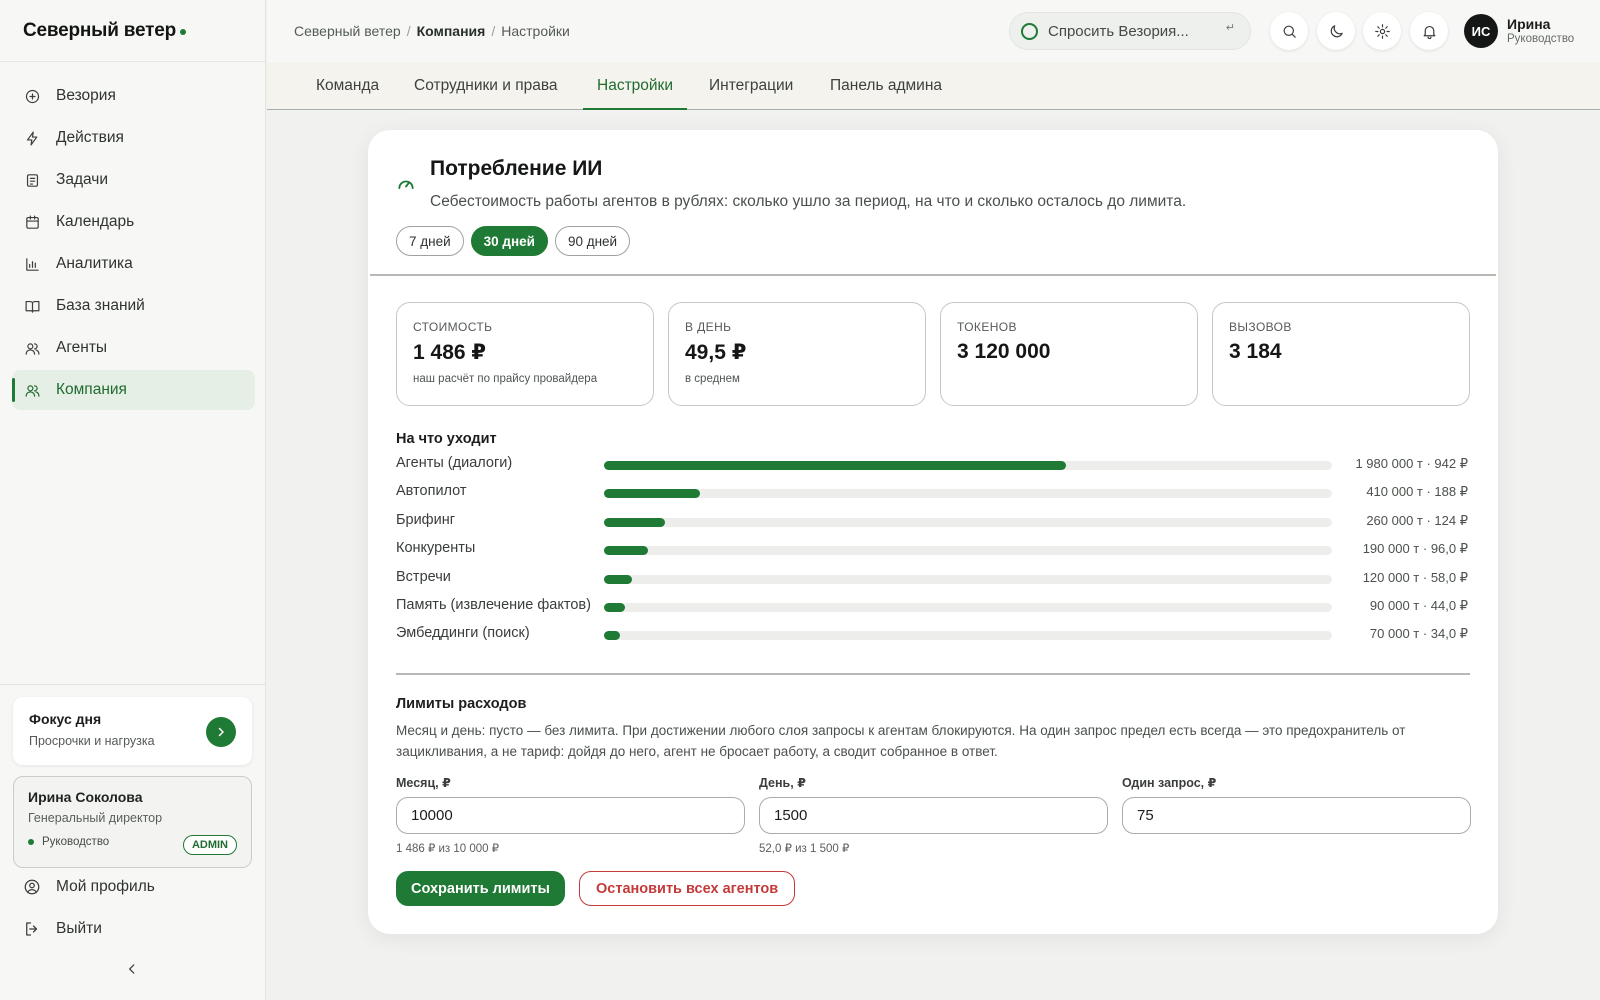 The image size is (1600, 1000). I want to click on search-button, so click(1289, 31).